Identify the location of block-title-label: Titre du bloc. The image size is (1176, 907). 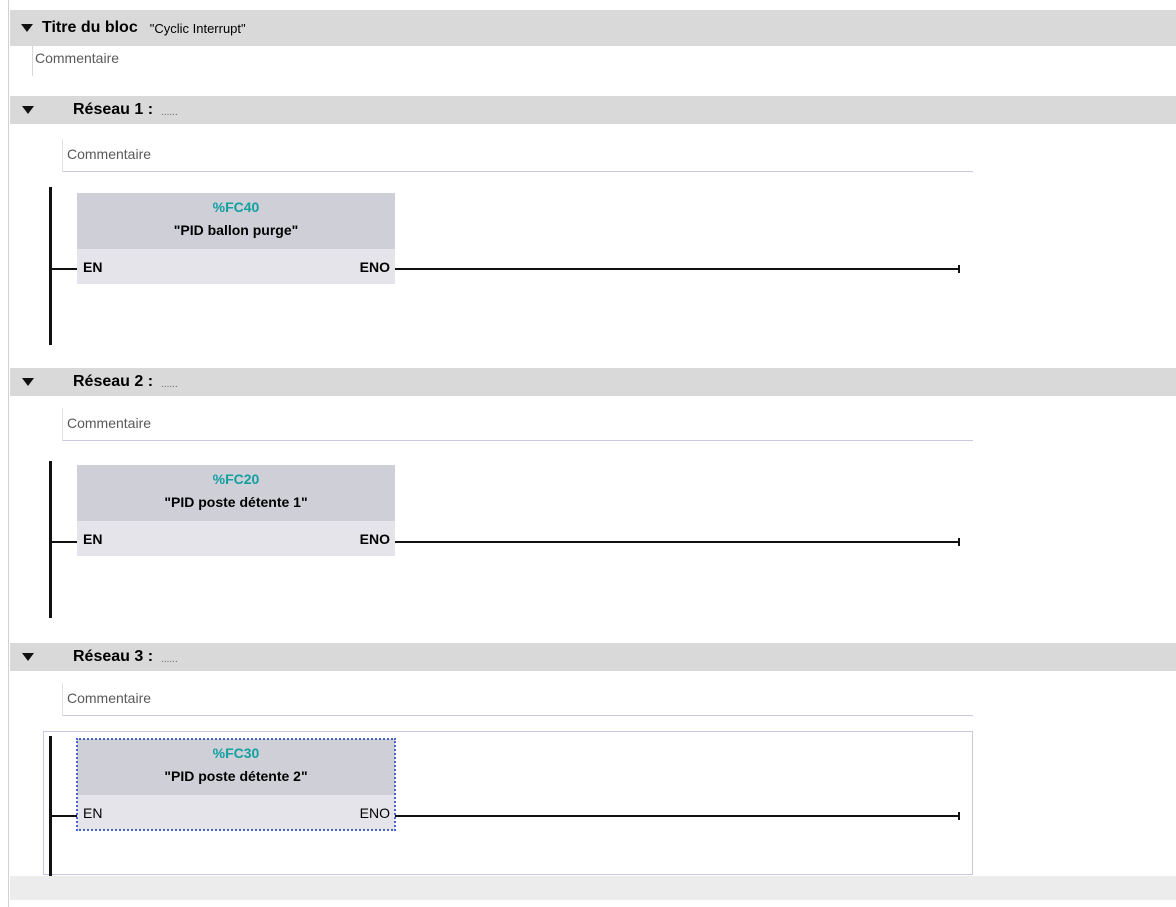
(90, 27).